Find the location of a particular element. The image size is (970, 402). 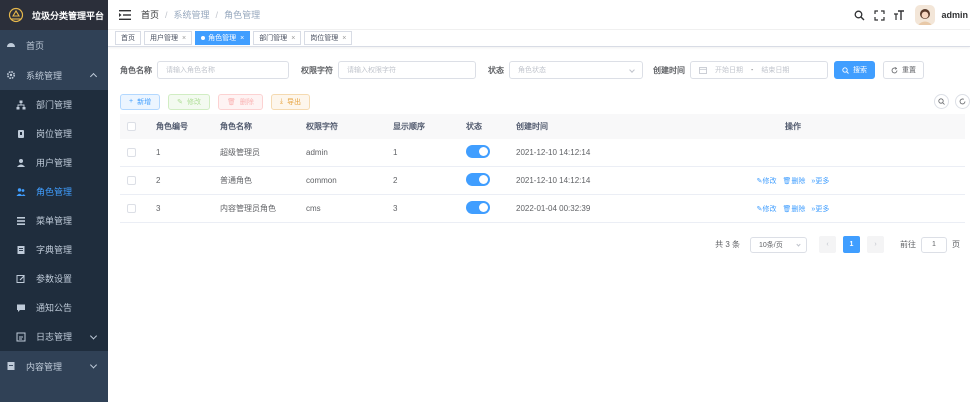

role-key: admin is located at coordinates (317, 152).